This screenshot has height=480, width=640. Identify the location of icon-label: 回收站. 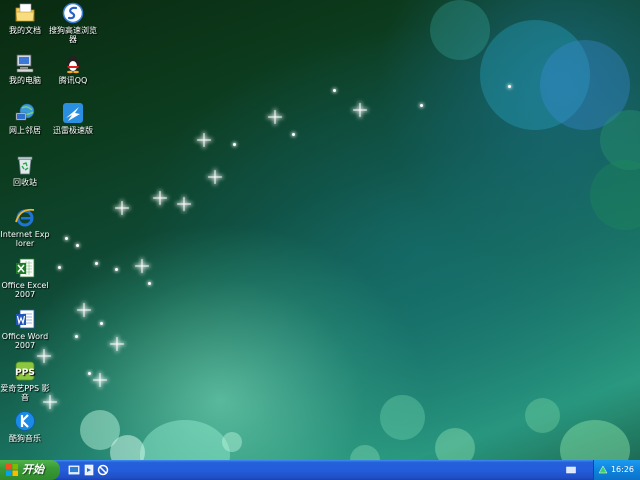
(25, 182).